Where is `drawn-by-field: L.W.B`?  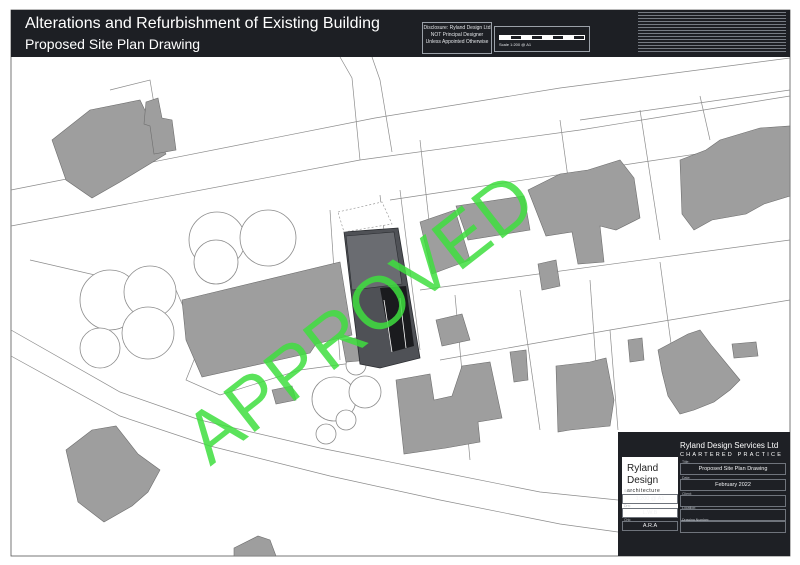 drawn-by-field: L.W.B is located at coordinates (650, 513).